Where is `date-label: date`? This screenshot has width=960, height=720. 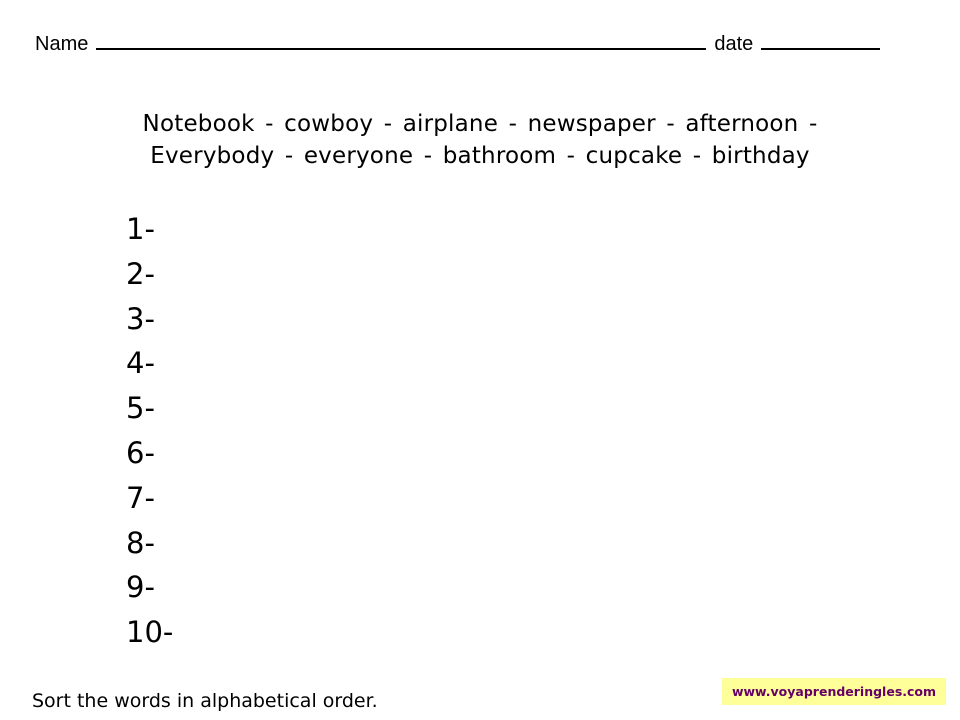 date-label: date is located at coordinates (734, 44).